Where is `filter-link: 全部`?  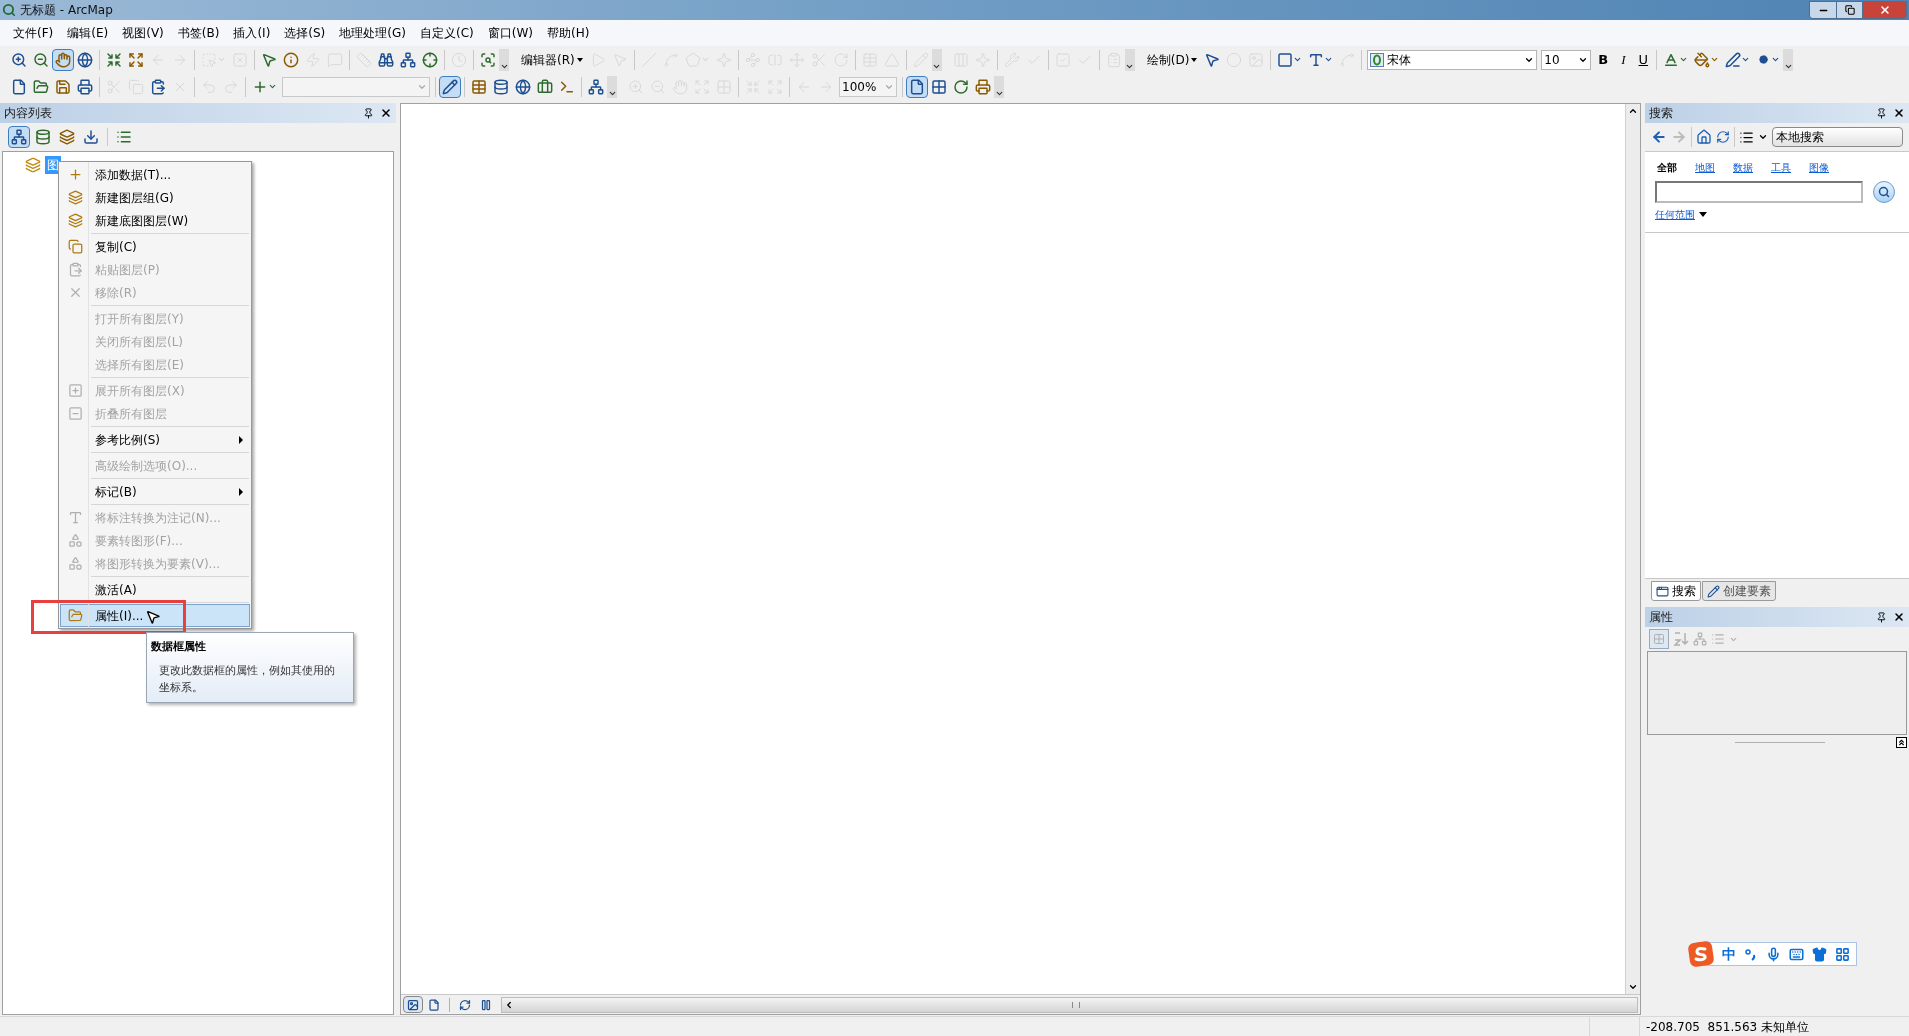 filter-link: 全部 is located at coordinates (1667, 167).